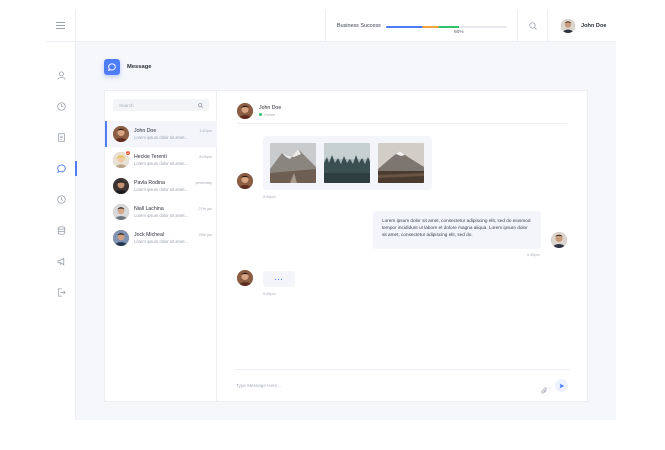  I want to click on contact-search-box, so click(161, 105).